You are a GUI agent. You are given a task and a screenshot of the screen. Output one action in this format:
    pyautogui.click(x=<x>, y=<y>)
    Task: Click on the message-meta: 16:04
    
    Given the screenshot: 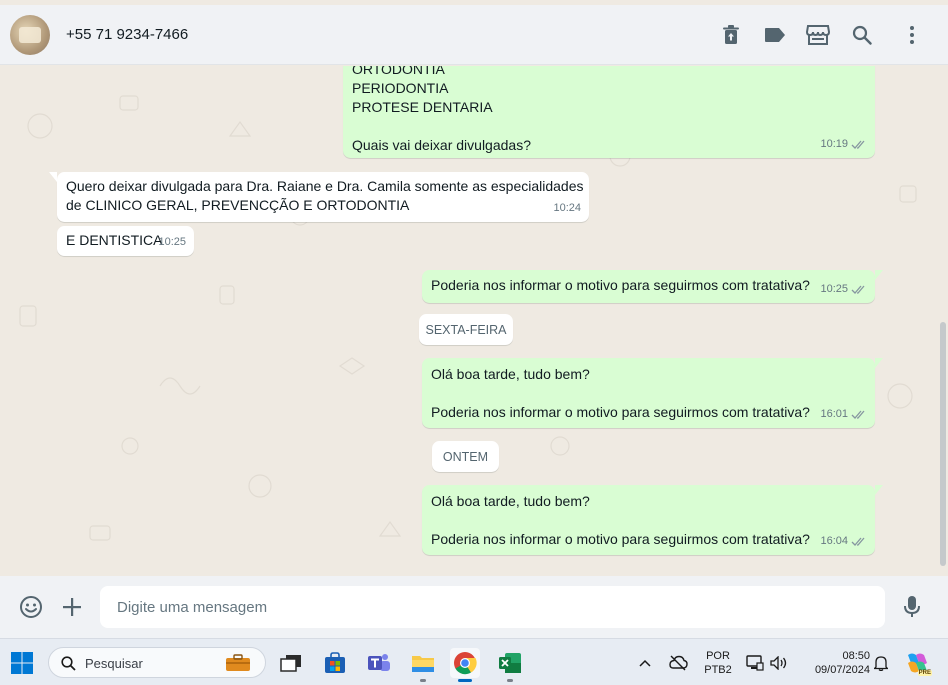 What is the action you would take?
    pyautogui.click(x=843, y=541)
    